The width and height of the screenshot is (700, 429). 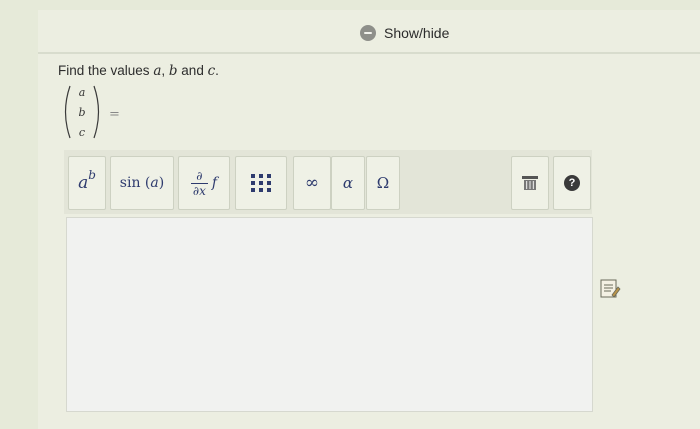 I want to click on matrix-icon, so click(x=261, y=183).